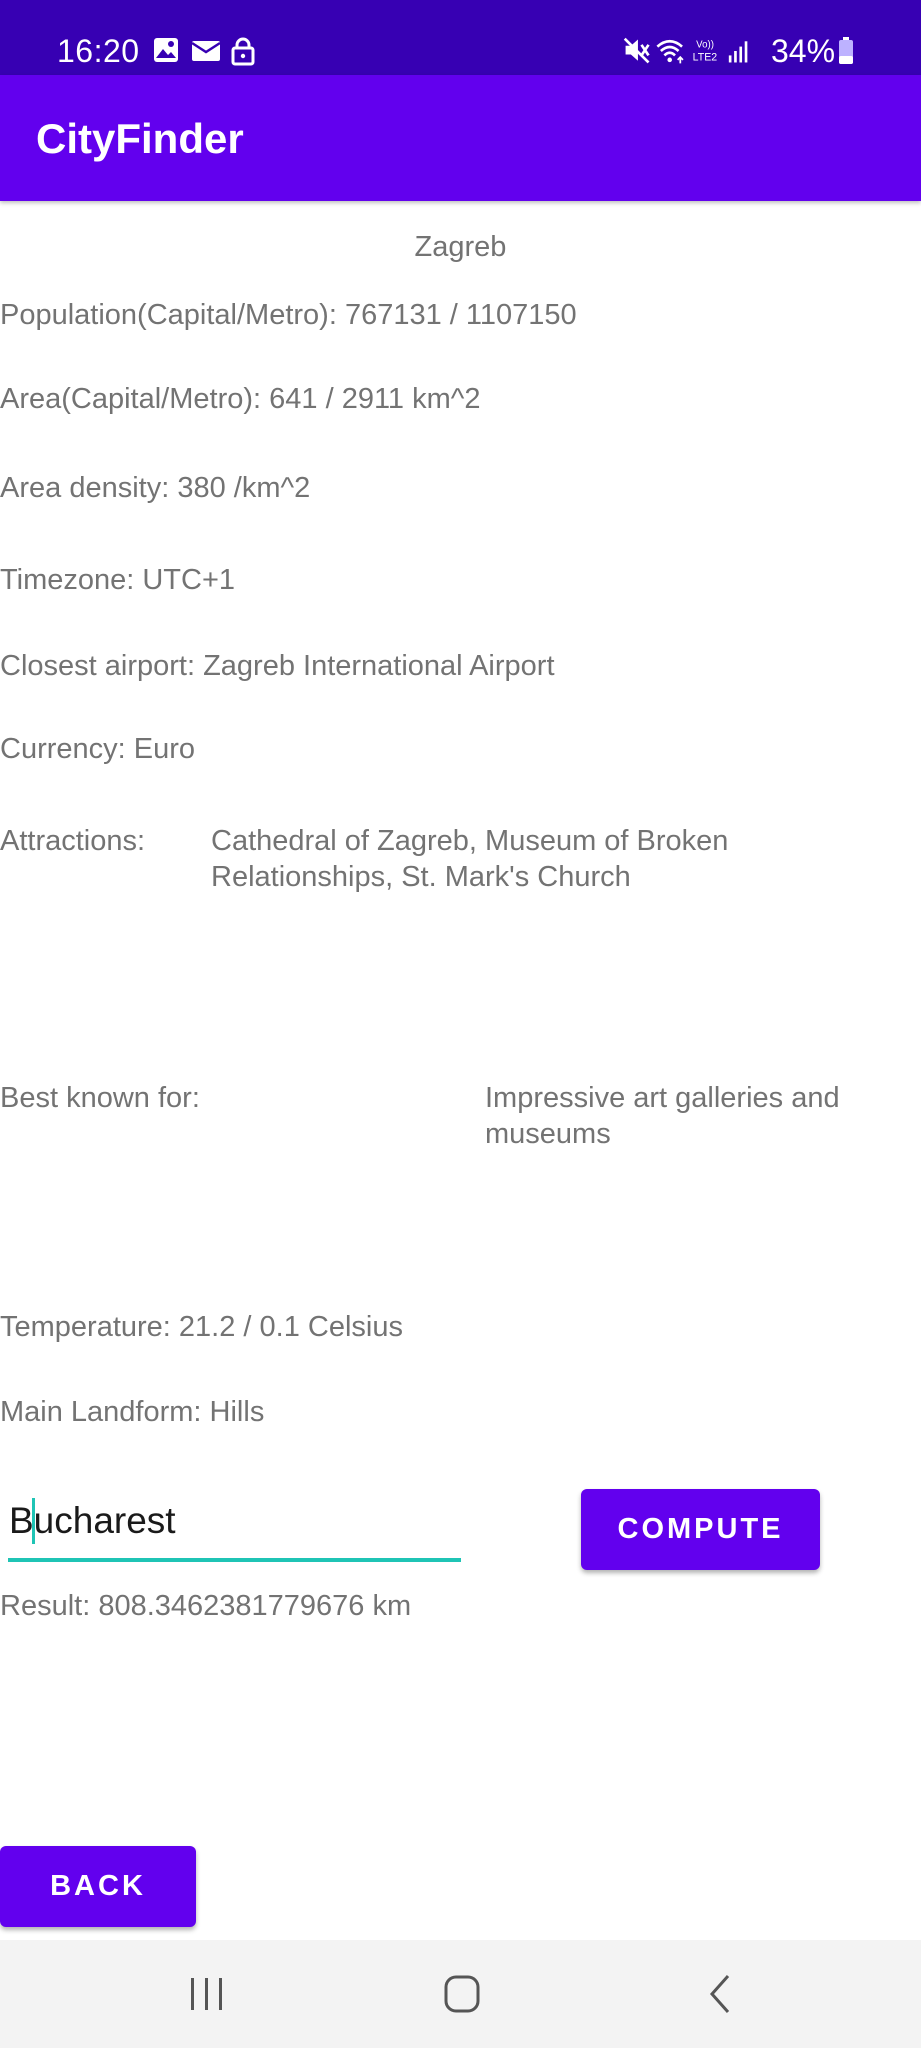 This screenshot has height=2048, width=921. What do you see at coordinates (98, 51) in the screenshot?
I see `status-time: 16:20` at bounding box center [98, 51].